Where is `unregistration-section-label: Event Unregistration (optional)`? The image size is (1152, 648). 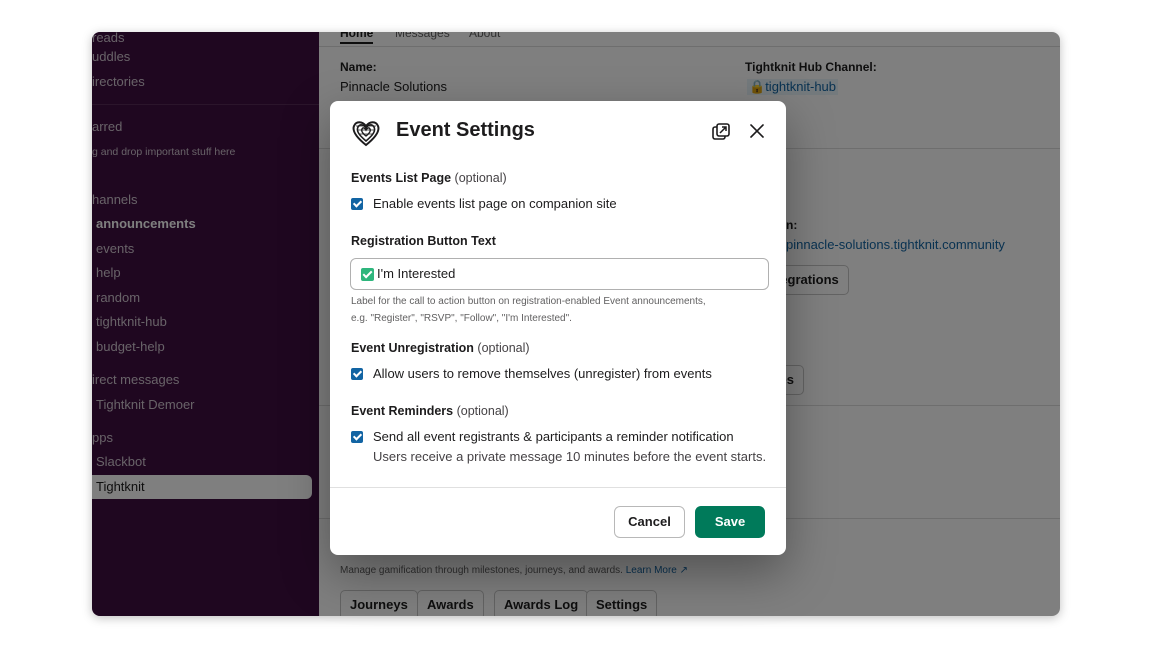 unregistration-section-label: Event Unregistration (optional) is located at coordinates (440, 348).